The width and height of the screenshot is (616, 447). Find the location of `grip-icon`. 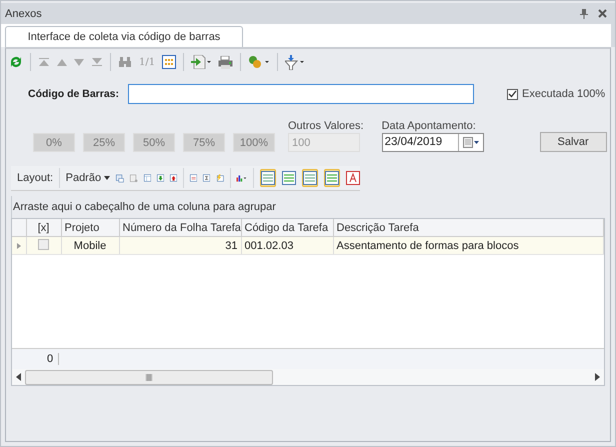

grip-icon is located at coordinates (149, 377).